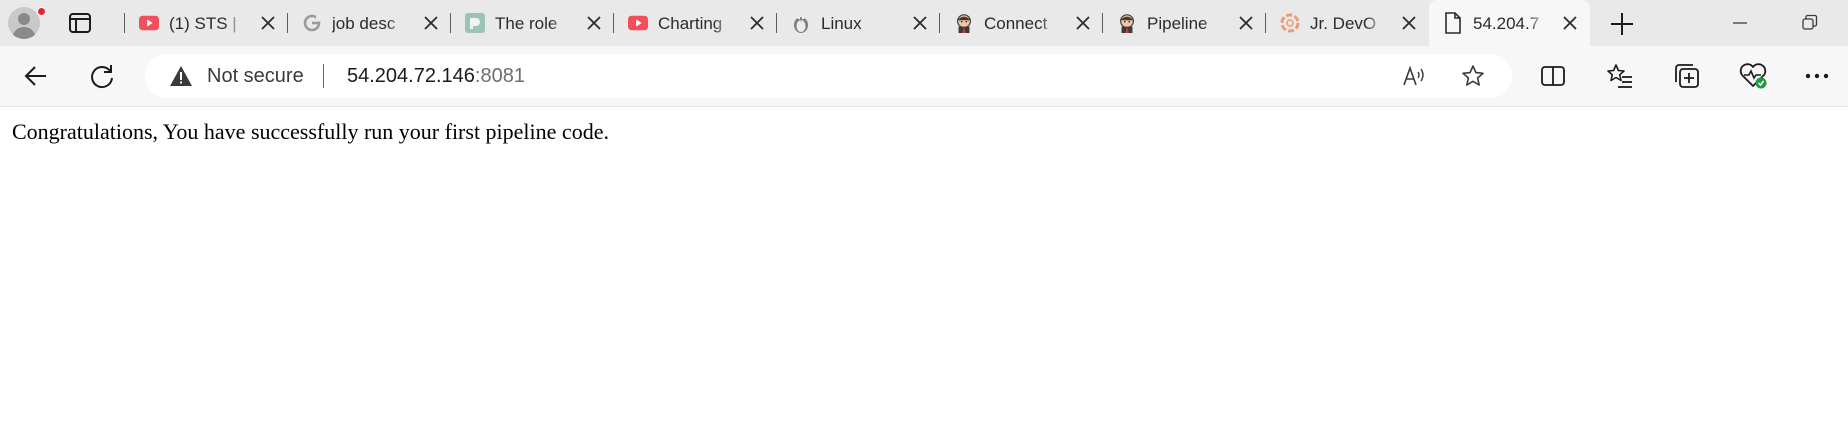 The width and height of the screenshot is (1848, 430). Describe the element at coordinates (102, 76) in the screenshot. I see `refresh-icon` at that location.